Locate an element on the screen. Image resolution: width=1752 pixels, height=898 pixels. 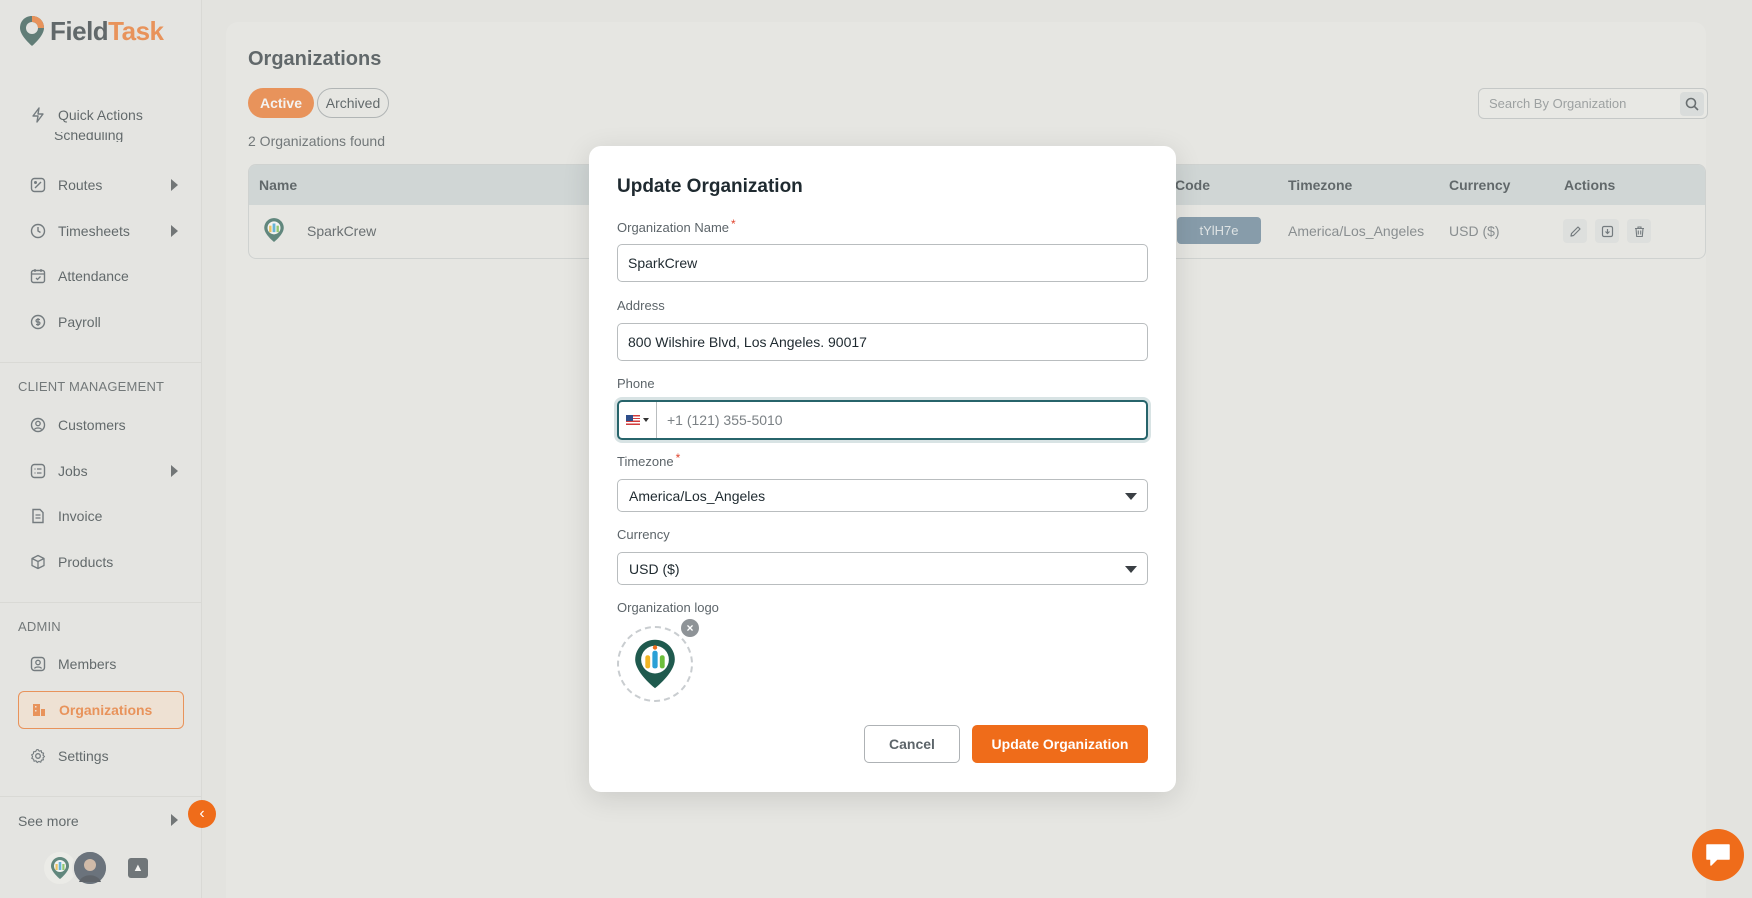
remove-logo-button: × is located at coordinates (690, 628).